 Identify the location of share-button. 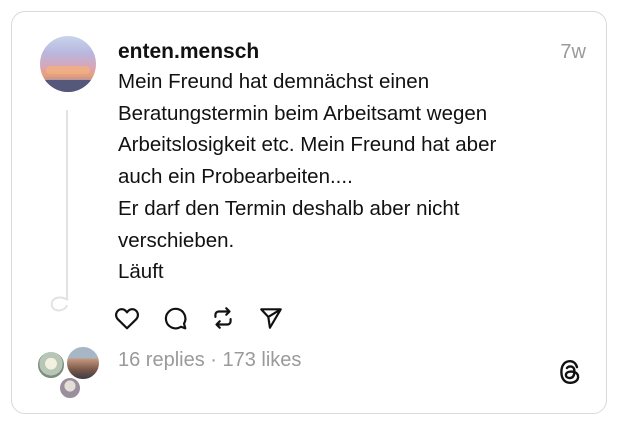
(282, 318).